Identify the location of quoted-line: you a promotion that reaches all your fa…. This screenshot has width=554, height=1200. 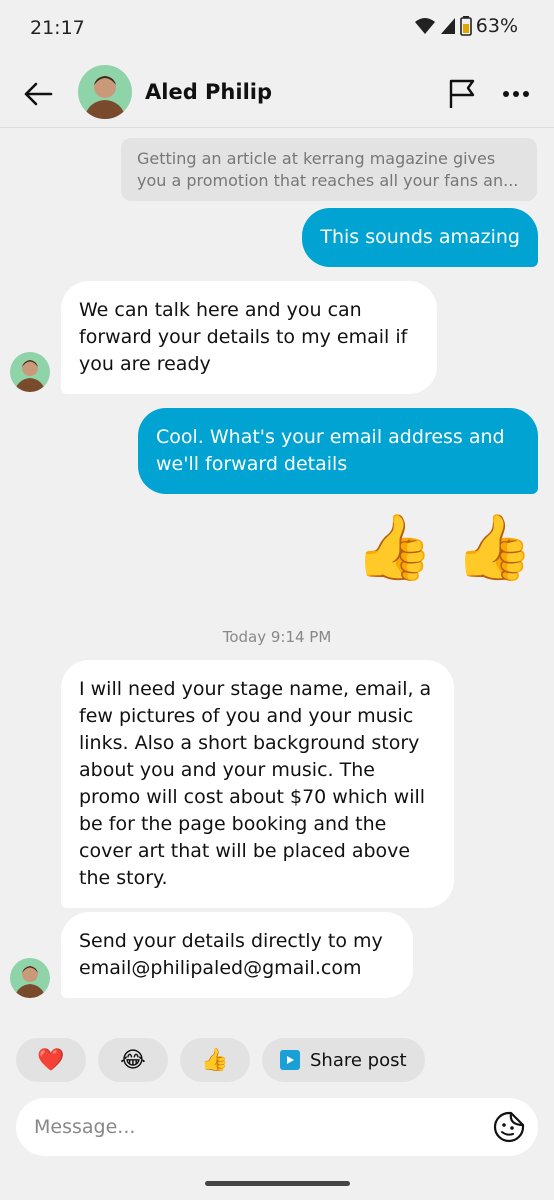
(328, 180).